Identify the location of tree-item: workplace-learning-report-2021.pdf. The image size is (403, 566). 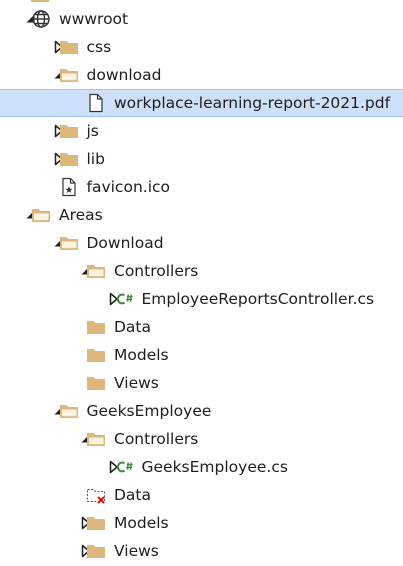
(201, 103).